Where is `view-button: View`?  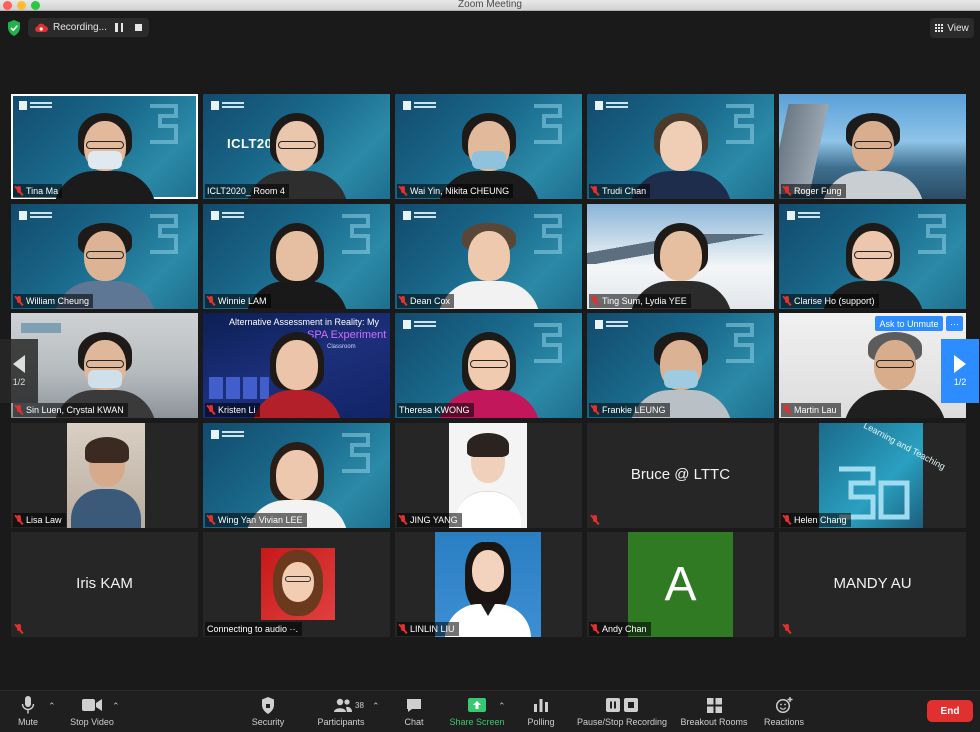
view-button: View is located at coordinates (952, 28).